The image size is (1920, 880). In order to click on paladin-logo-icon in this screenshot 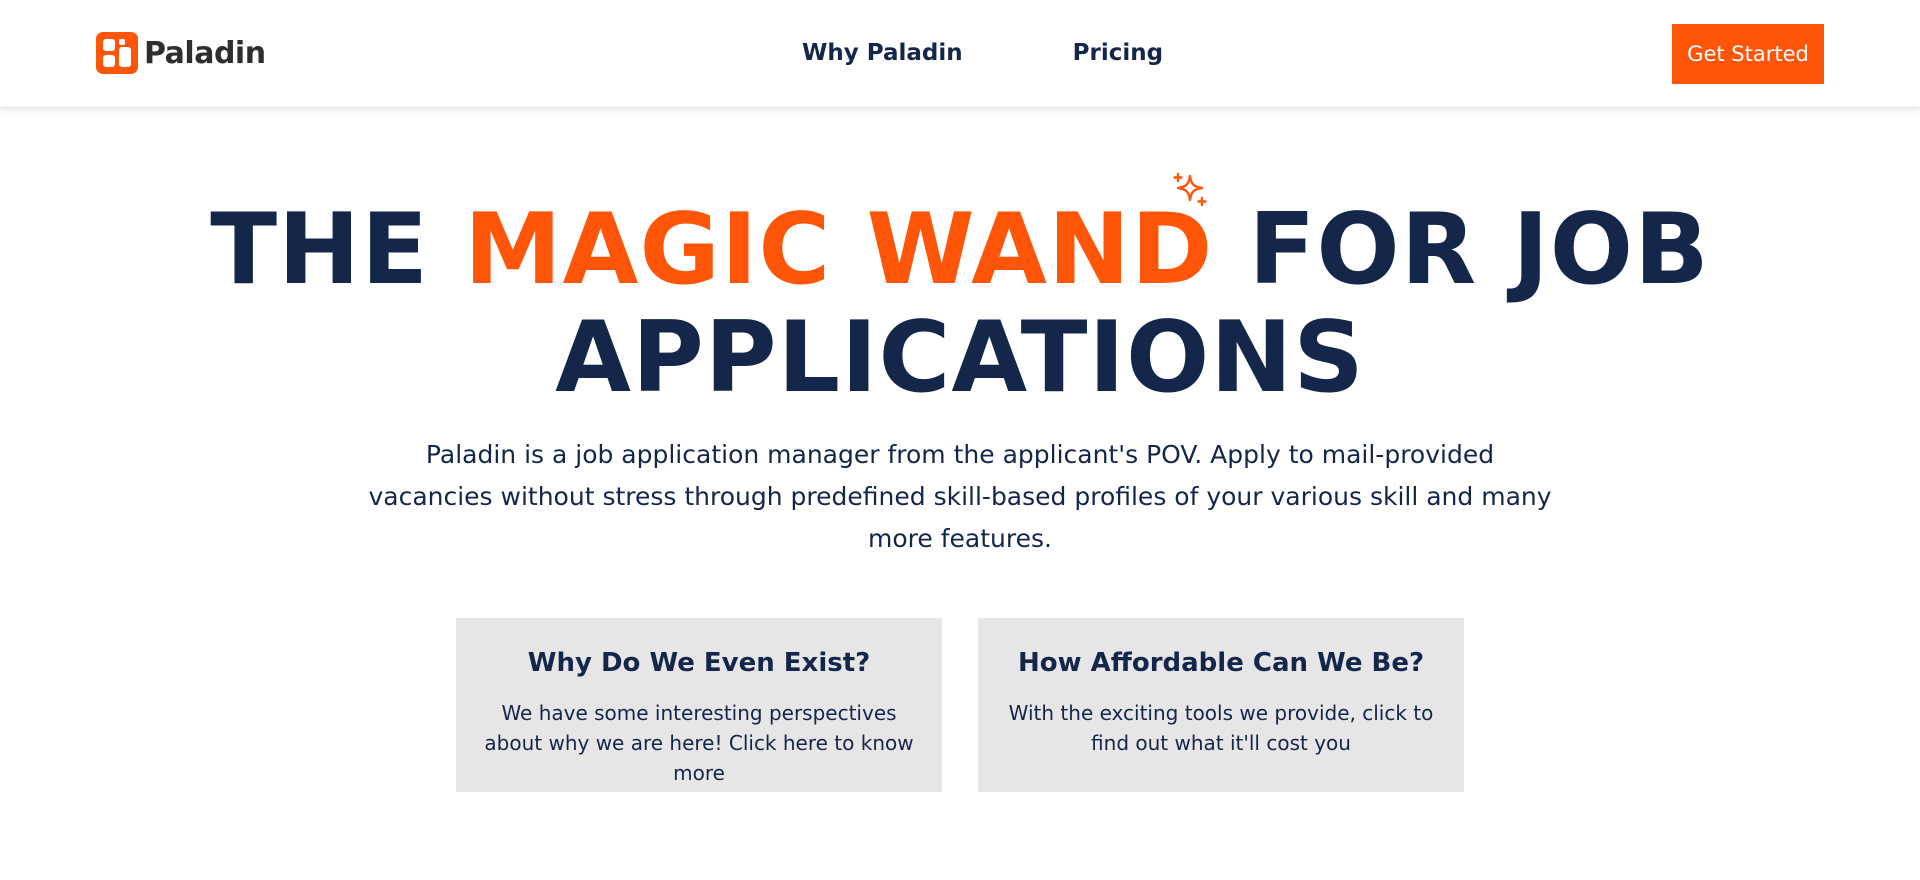, I will do `click(117, 53)`.